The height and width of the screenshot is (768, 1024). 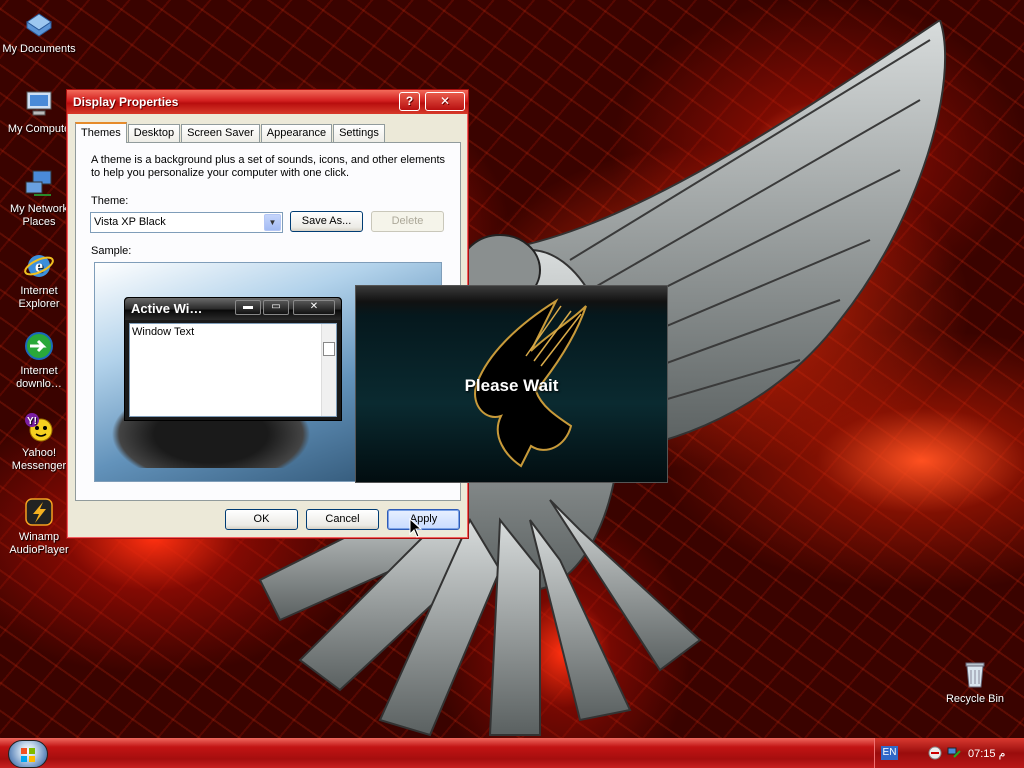 What do you see at coordinates (126, 102) in the screenshot?
I see `dialog-title: Display Properties` at bounding box center [126, 102].